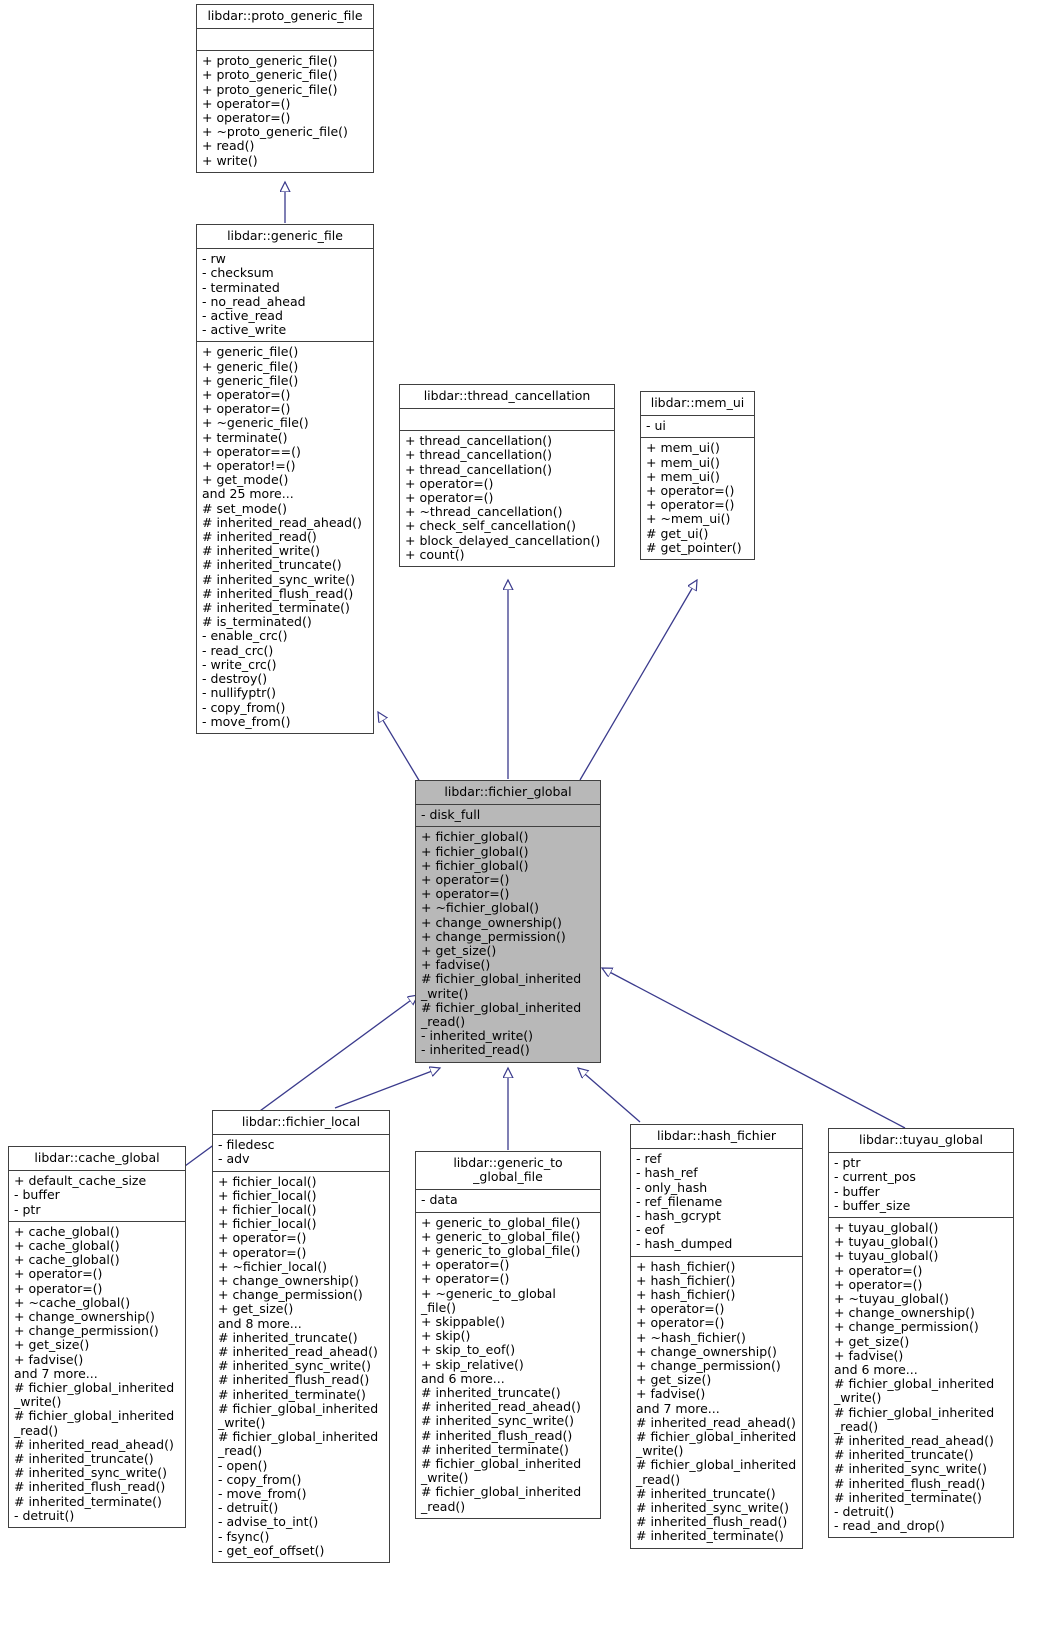  I want to click on operation-row: + thread_cancellation(), so click(478, 469).